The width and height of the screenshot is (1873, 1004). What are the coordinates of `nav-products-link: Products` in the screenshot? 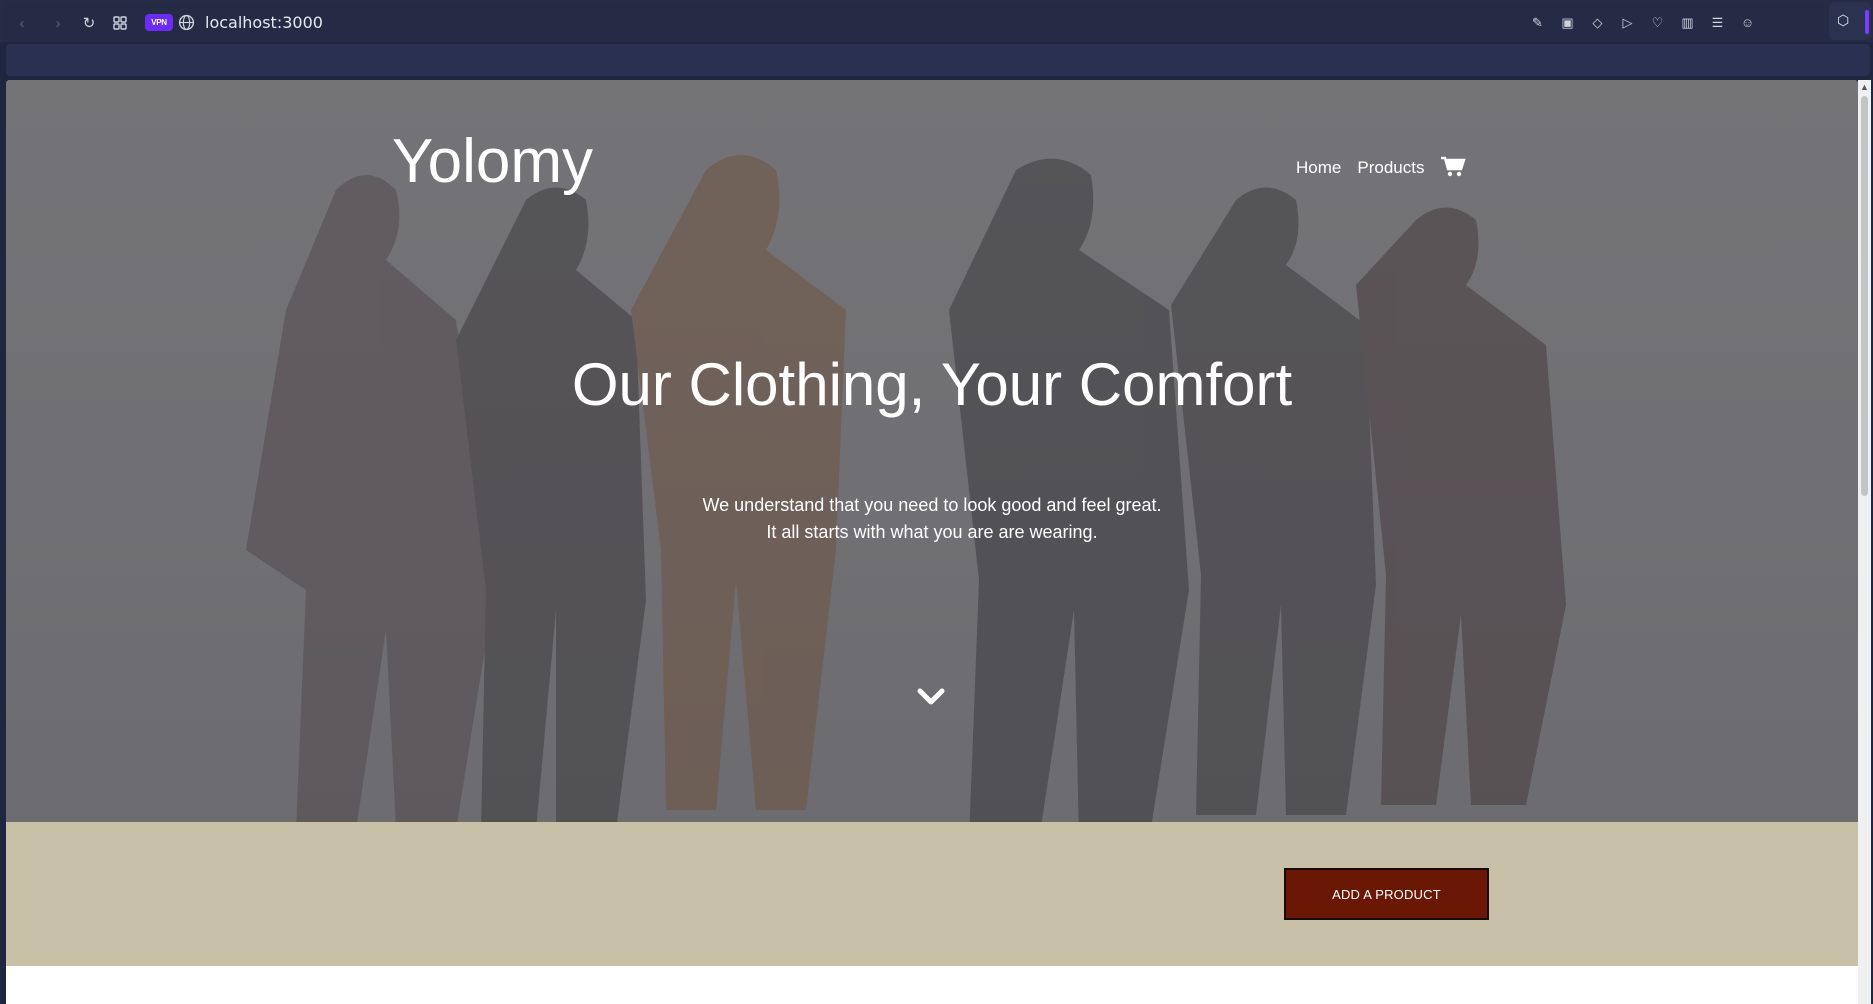 It's located at (1390, 168).